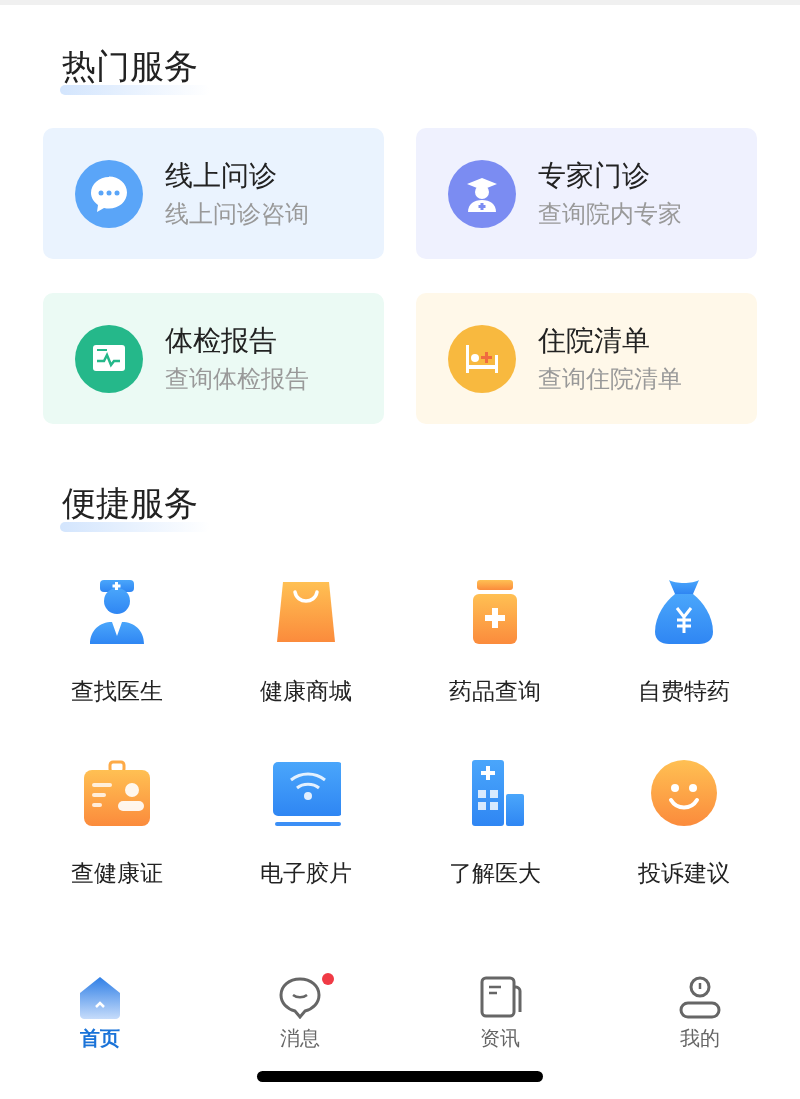 This screenshot has height=1099, width=800. Describe the element at coordinates (116, 793) in the screenshot. I see `id-card-icon` at that location.